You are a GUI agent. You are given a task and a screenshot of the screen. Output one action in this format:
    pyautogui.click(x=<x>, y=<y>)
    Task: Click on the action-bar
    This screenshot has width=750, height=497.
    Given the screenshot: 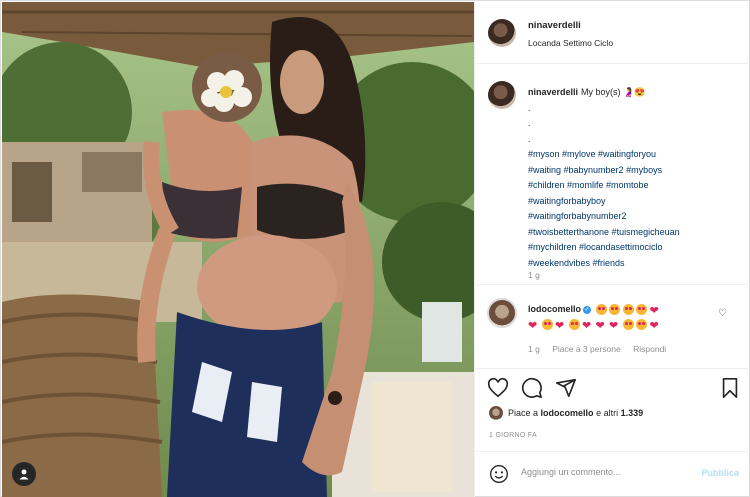 What is the action you would take?
    pyautogui.click(x=612, y=386)
    